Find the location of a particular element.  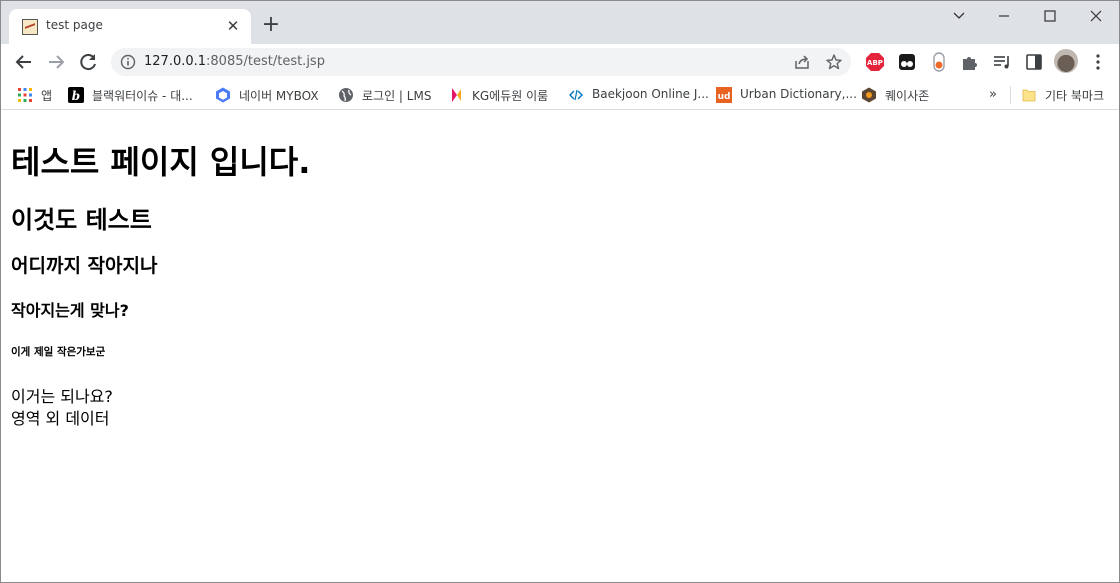

svg-text: ud is located at coordinates (724, 97).